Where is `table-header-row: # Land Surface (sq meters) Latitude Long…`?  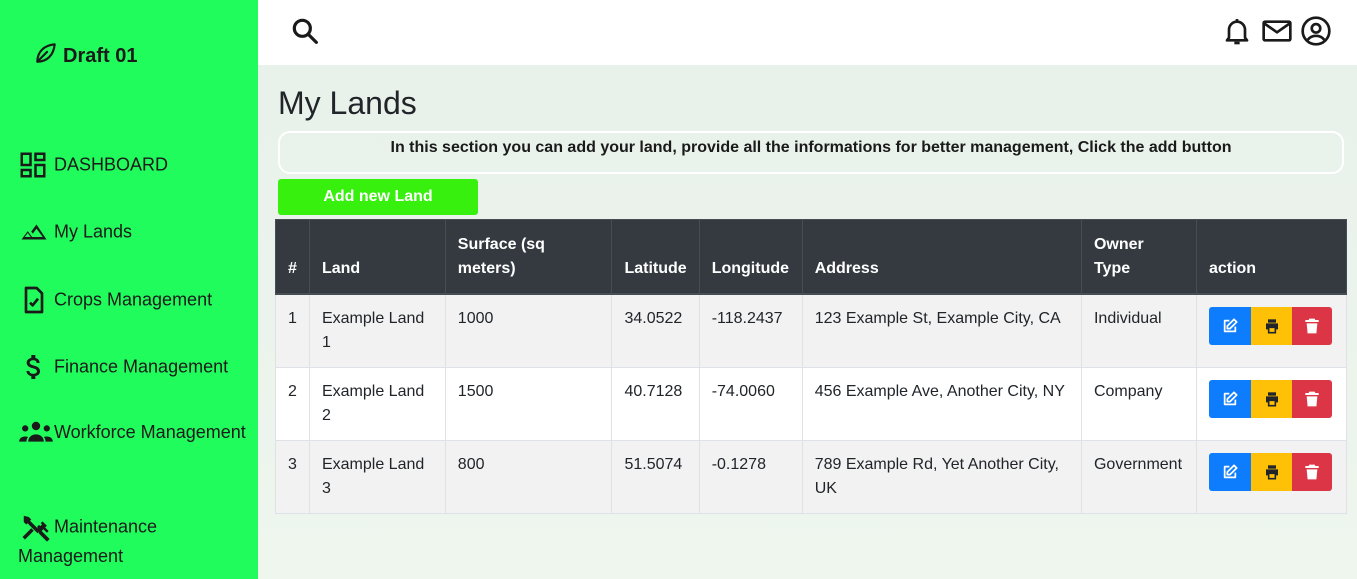
table-header-row: # Land Surface (sq meters) Latitude Long… is located at coordinates (811, 257).